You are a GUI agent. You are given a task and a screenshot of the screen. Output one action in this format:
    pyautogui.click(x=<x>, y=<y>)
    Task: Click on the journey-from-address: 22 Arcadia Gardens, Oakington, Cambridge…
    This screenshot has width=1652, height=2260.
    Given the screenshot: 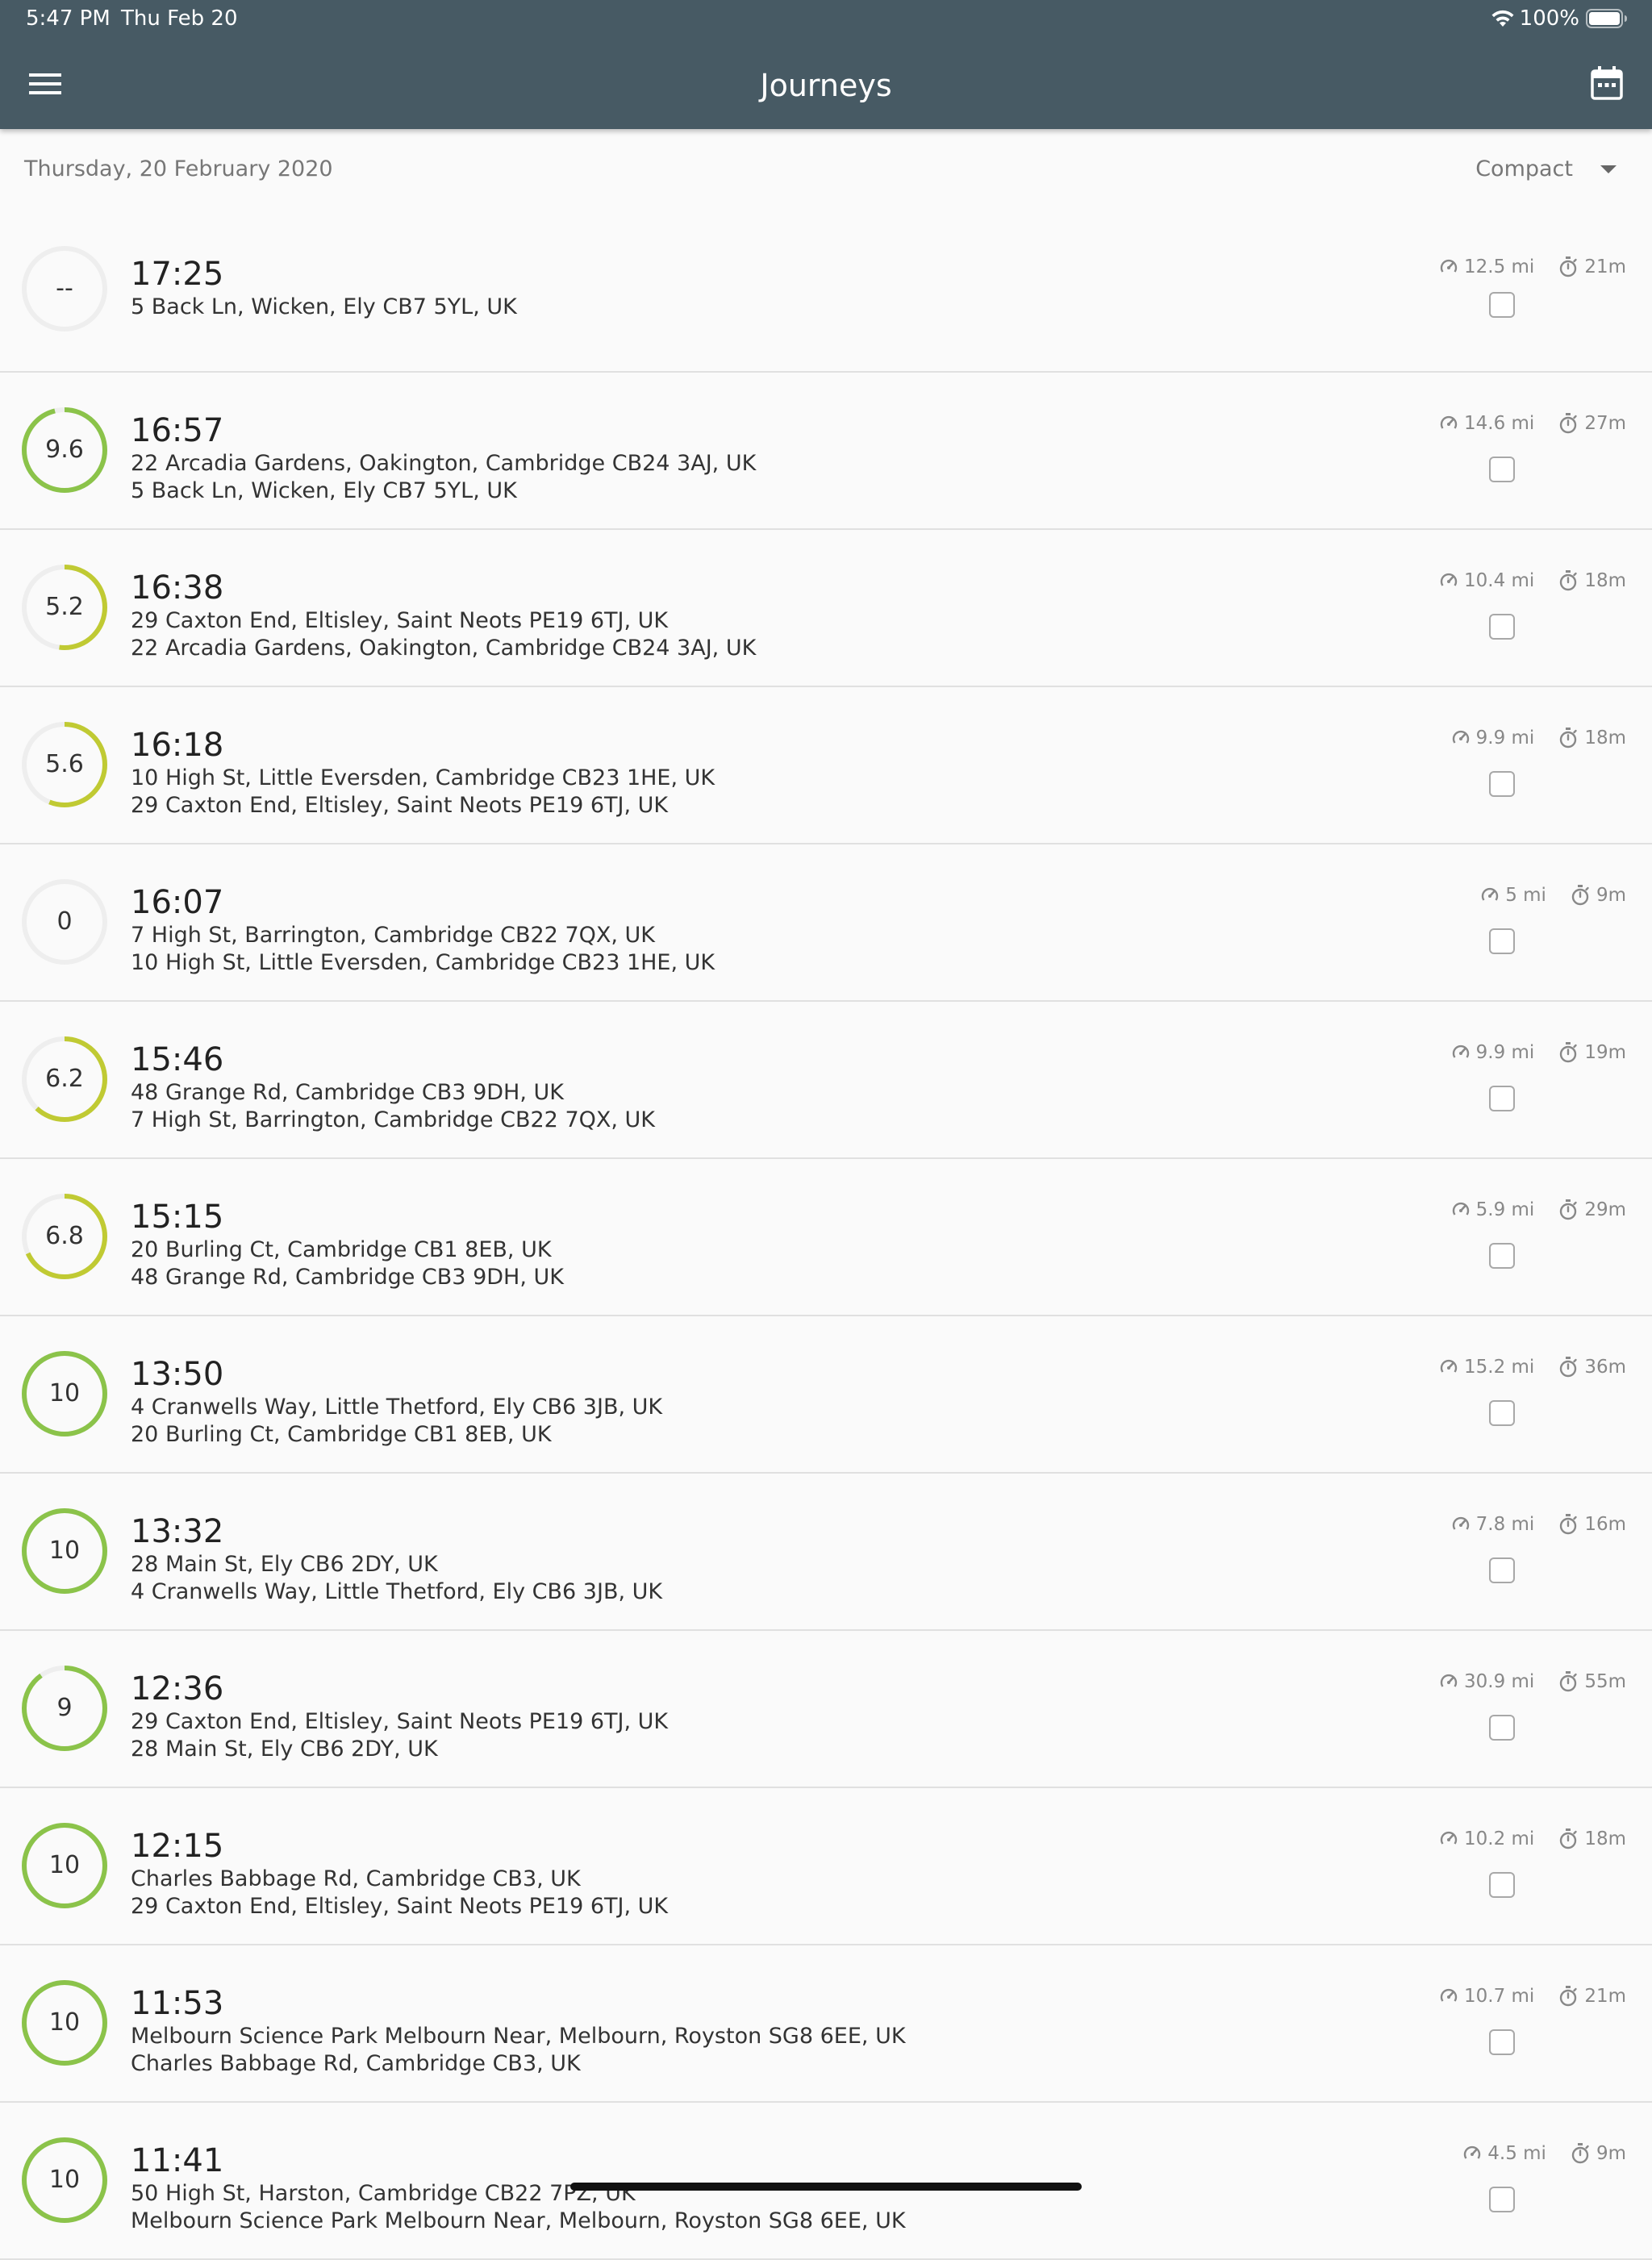 What is the action you would take?
    pyautogui.click(x=444, y=463)
    